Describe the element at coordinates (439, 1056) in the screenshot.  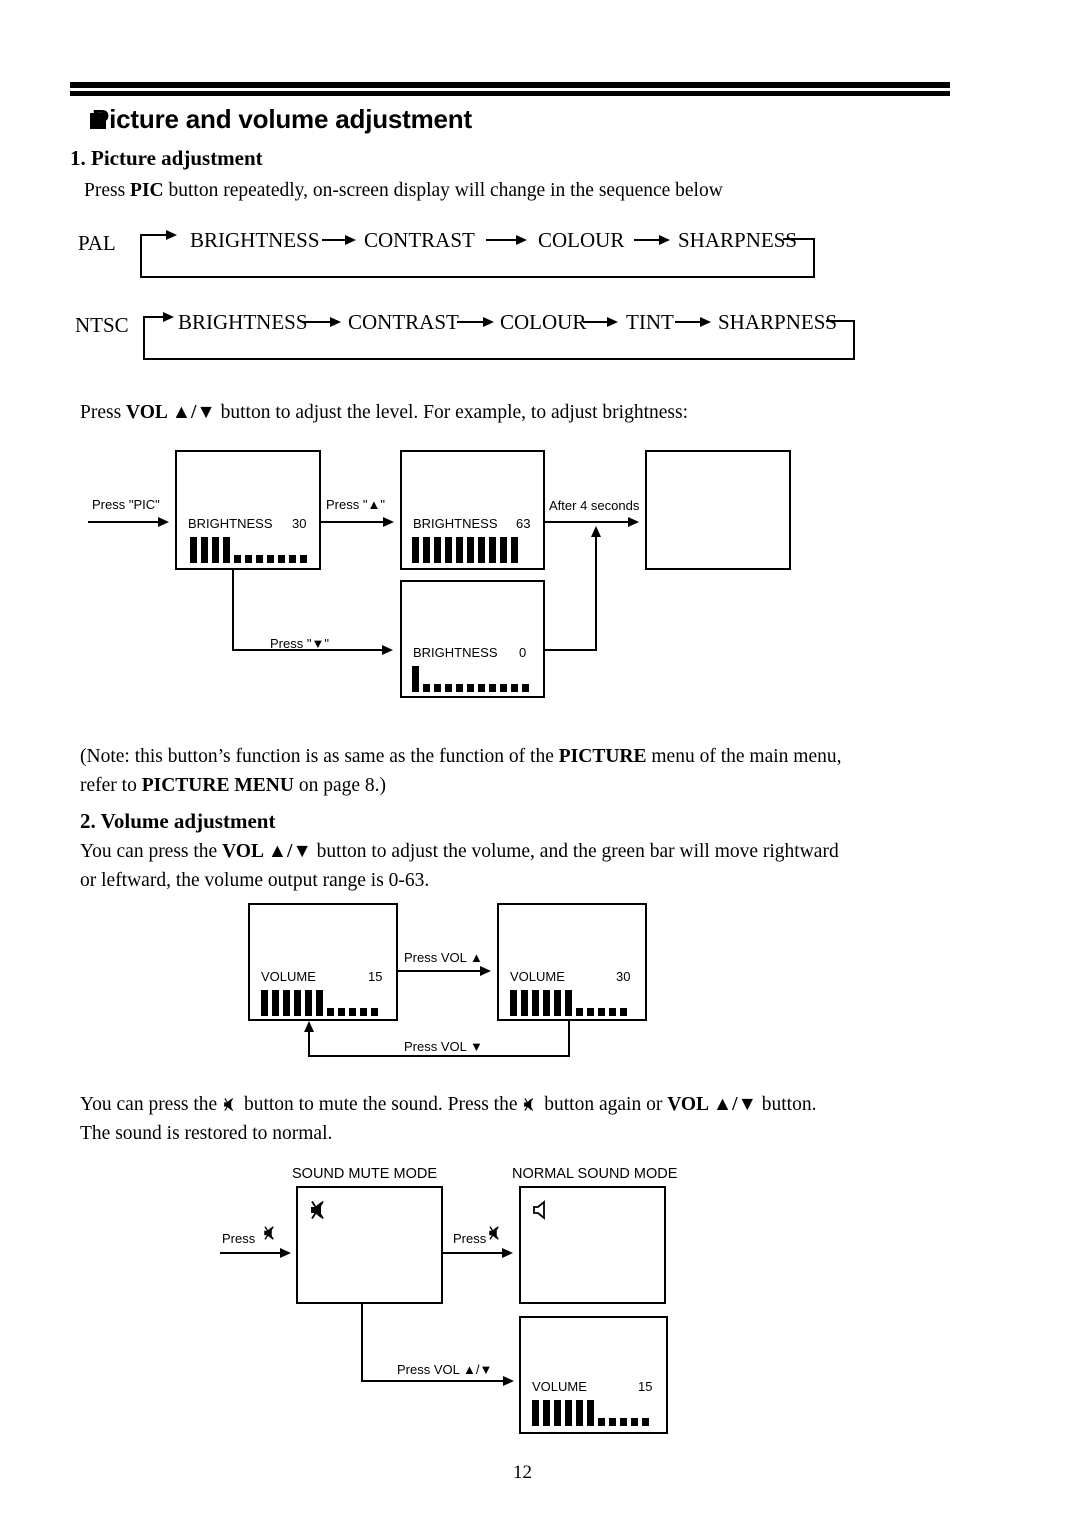
I see `vol-return-horizontal` at that location.